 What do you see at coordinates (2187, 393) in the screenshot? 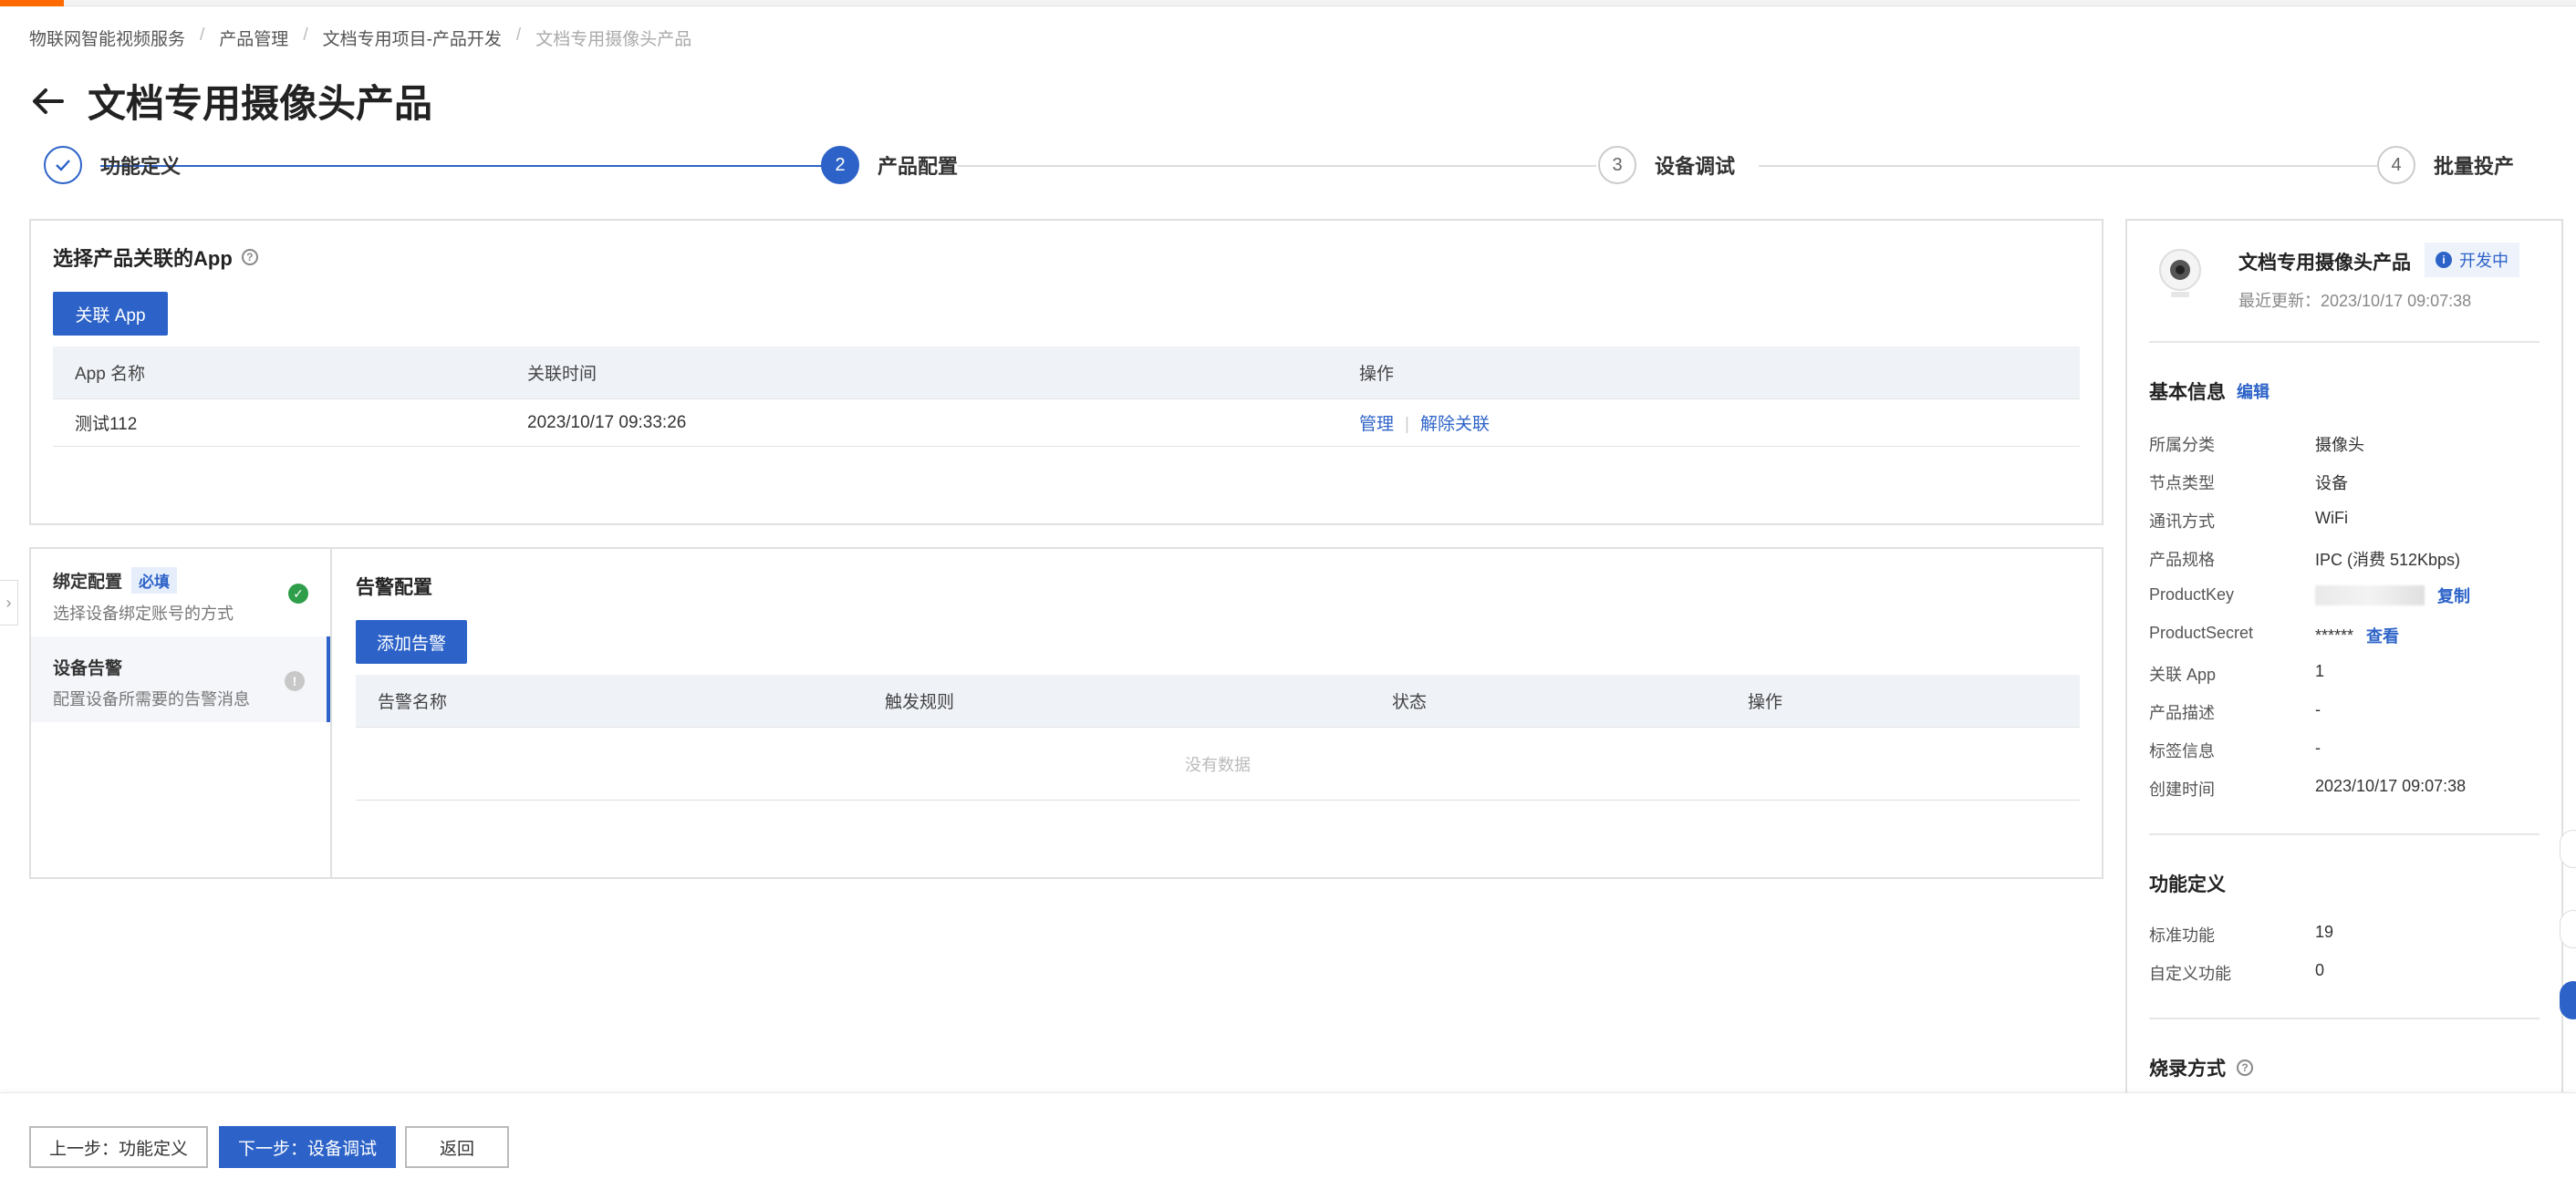
I see `section-title-text: 基本信息` at bounding box center [2187, 393].